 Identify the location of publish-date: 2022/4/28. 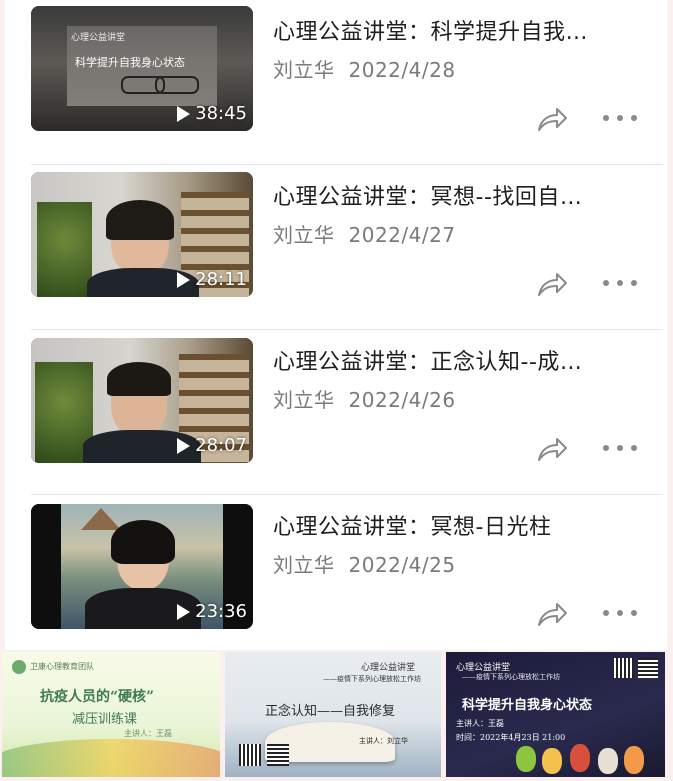
(402, 70).